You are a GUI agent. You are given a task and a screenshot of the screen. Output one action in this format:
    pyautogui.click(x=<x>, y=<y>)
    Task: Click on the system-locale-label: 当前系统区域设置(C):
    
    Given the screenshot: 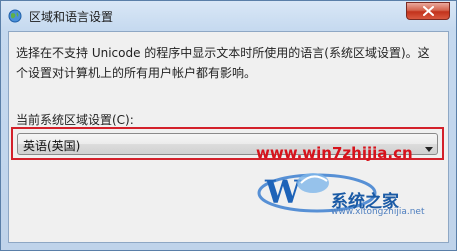 What is the action you would take?
    pyautogui.click(x=75, y=120)
    